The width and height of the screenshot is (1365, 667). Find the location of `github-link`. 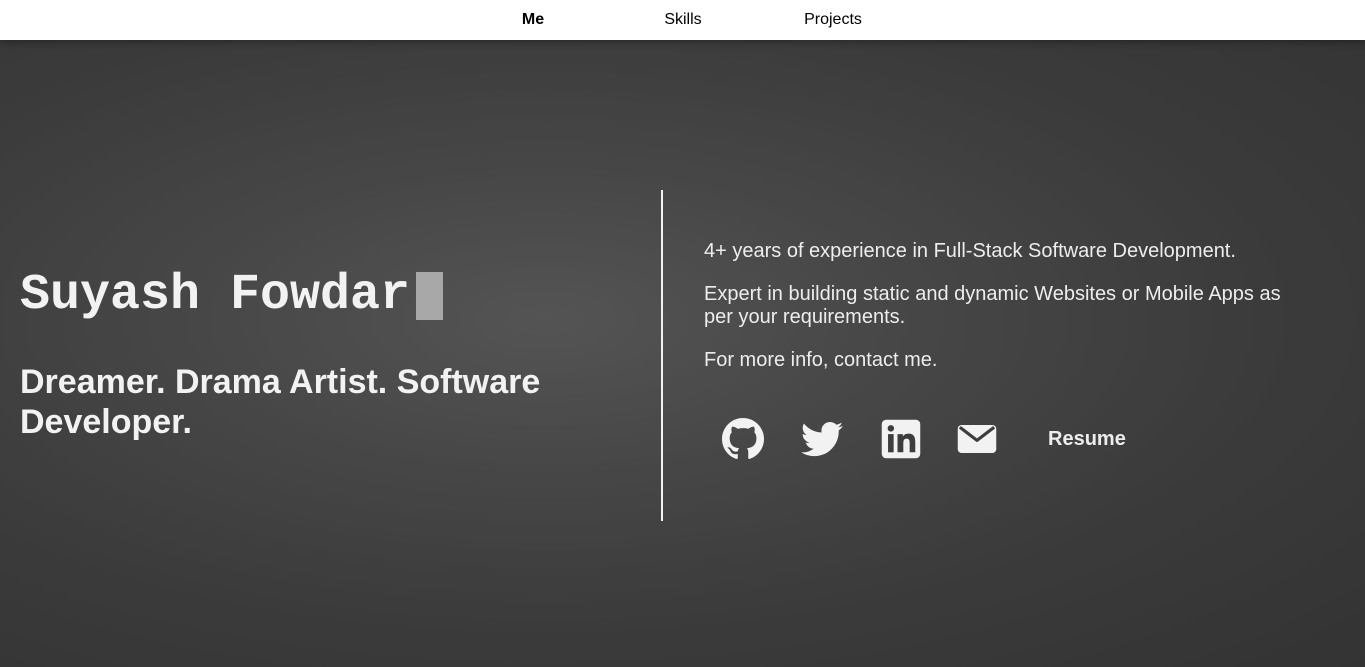

github-link is located at coordinates (743, 439).